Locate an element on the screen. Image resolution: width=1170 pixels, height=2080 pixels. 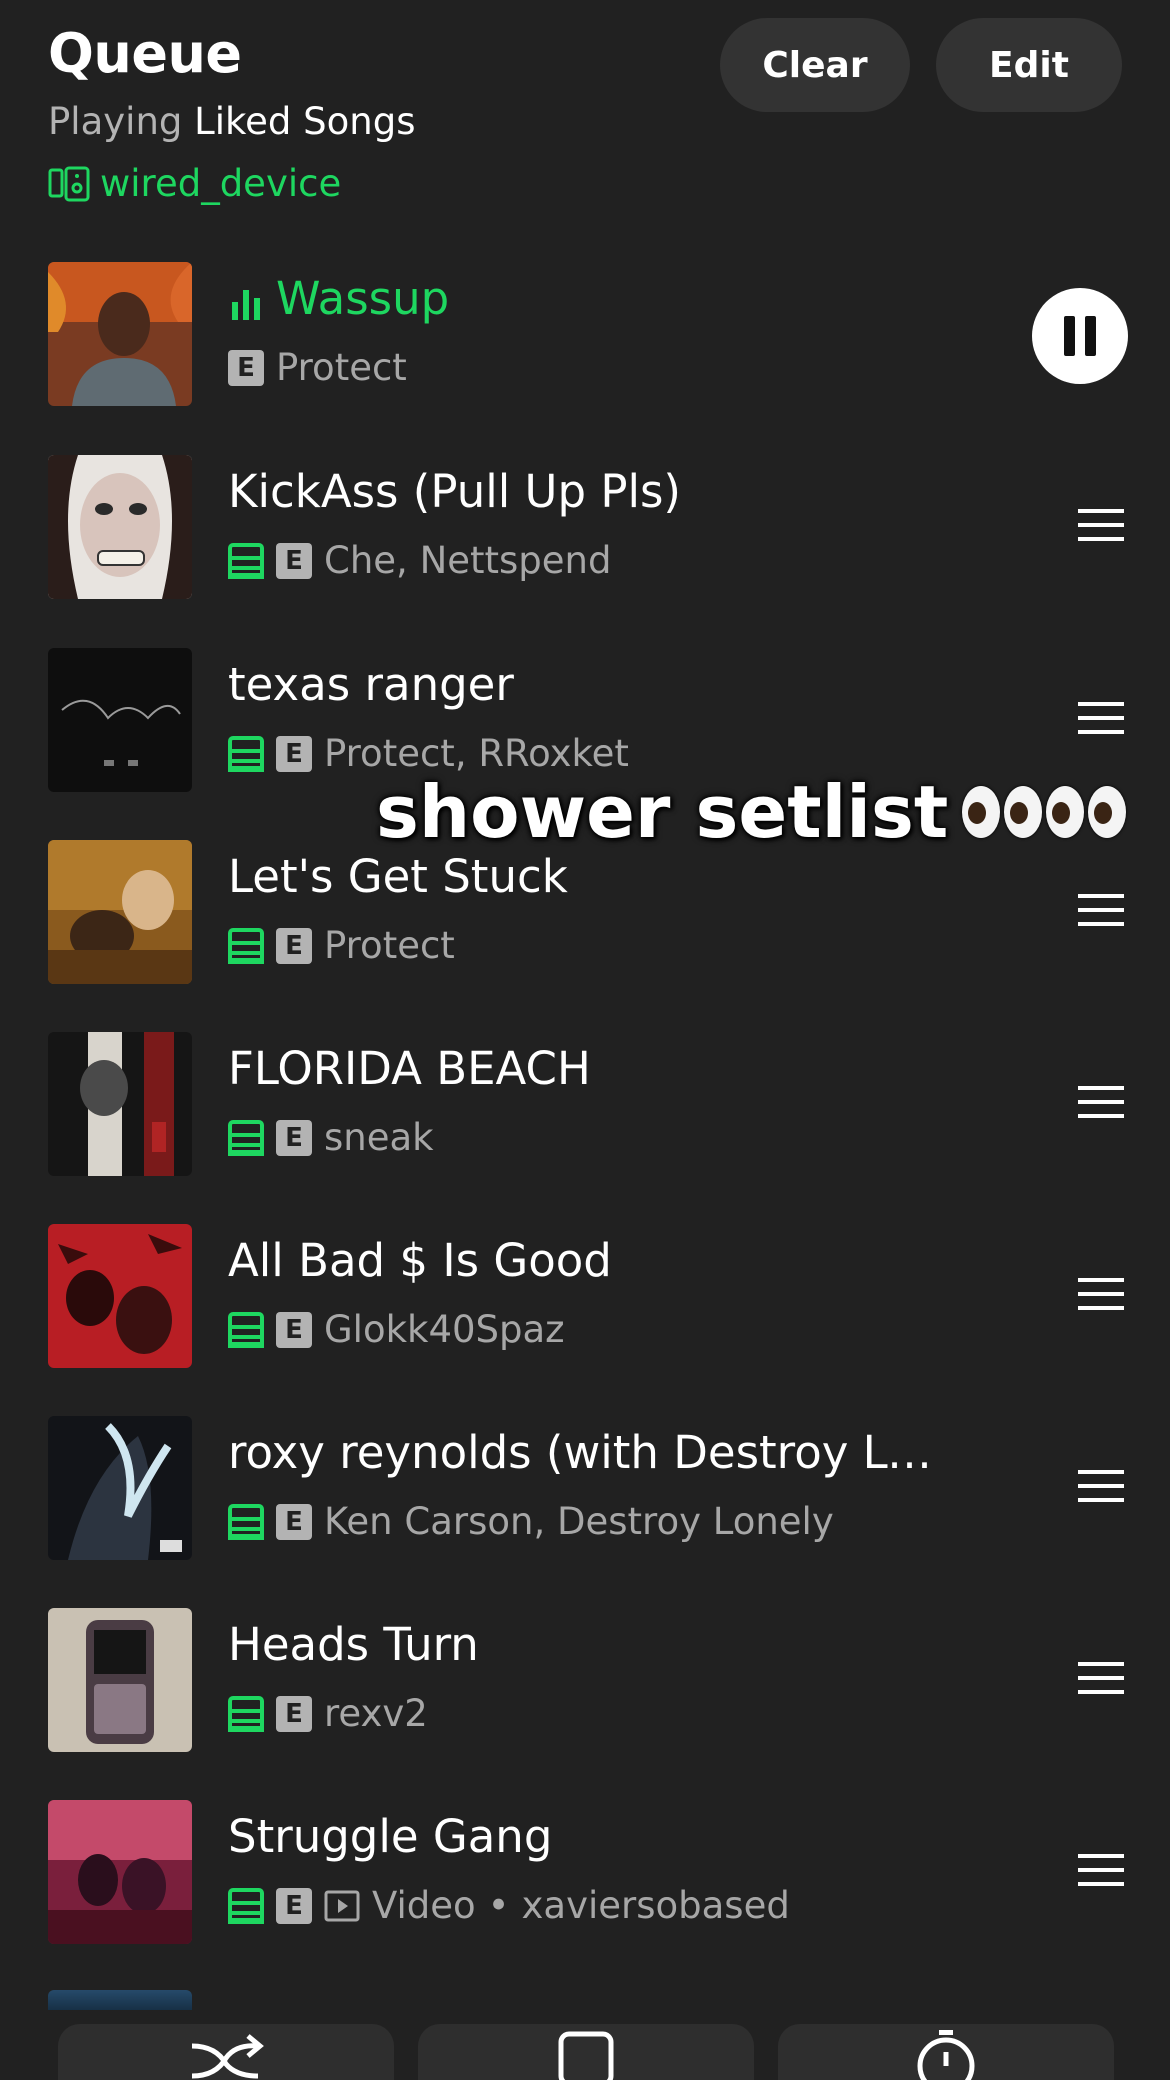
queue-item: Struggle Gang E Video • xaviersobased is located at coordinates (585, 1872).